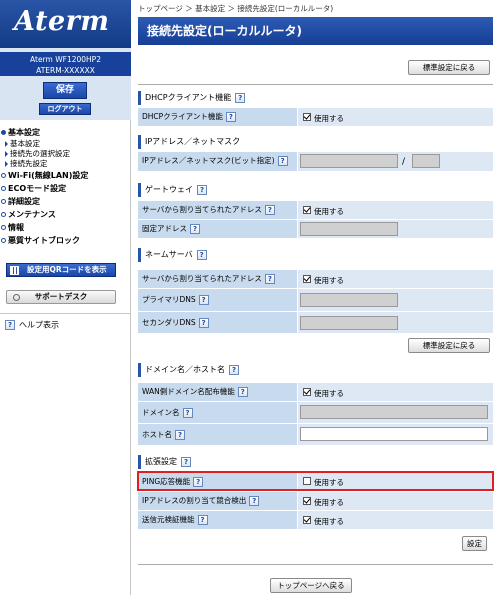 The width and height of the screenshot is (500, 595). I want to click on set-button: 設定, so click(474, 543).